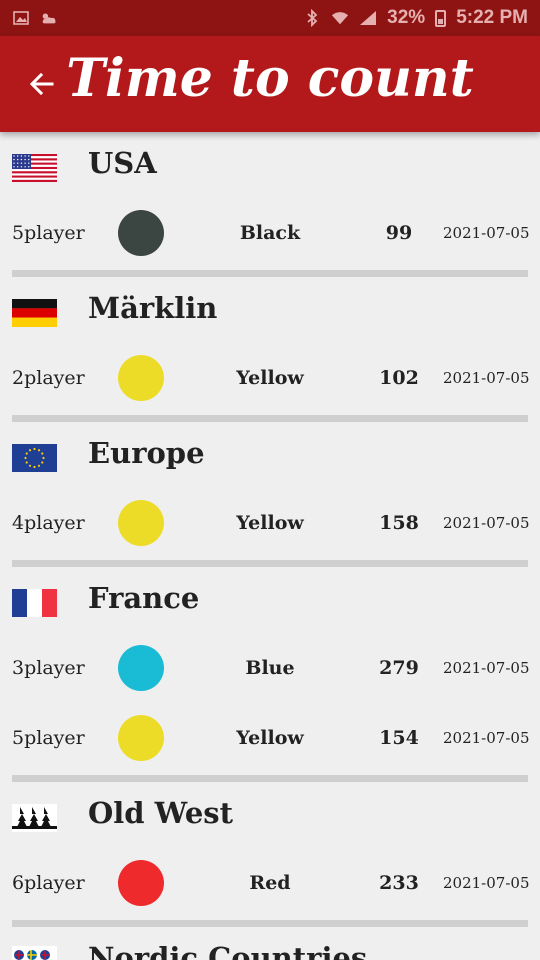  What do you see at coordinates (492, 17) in the screenshot?
I see `clock-time: 5:22 PM` at bounding box center [492, 17].